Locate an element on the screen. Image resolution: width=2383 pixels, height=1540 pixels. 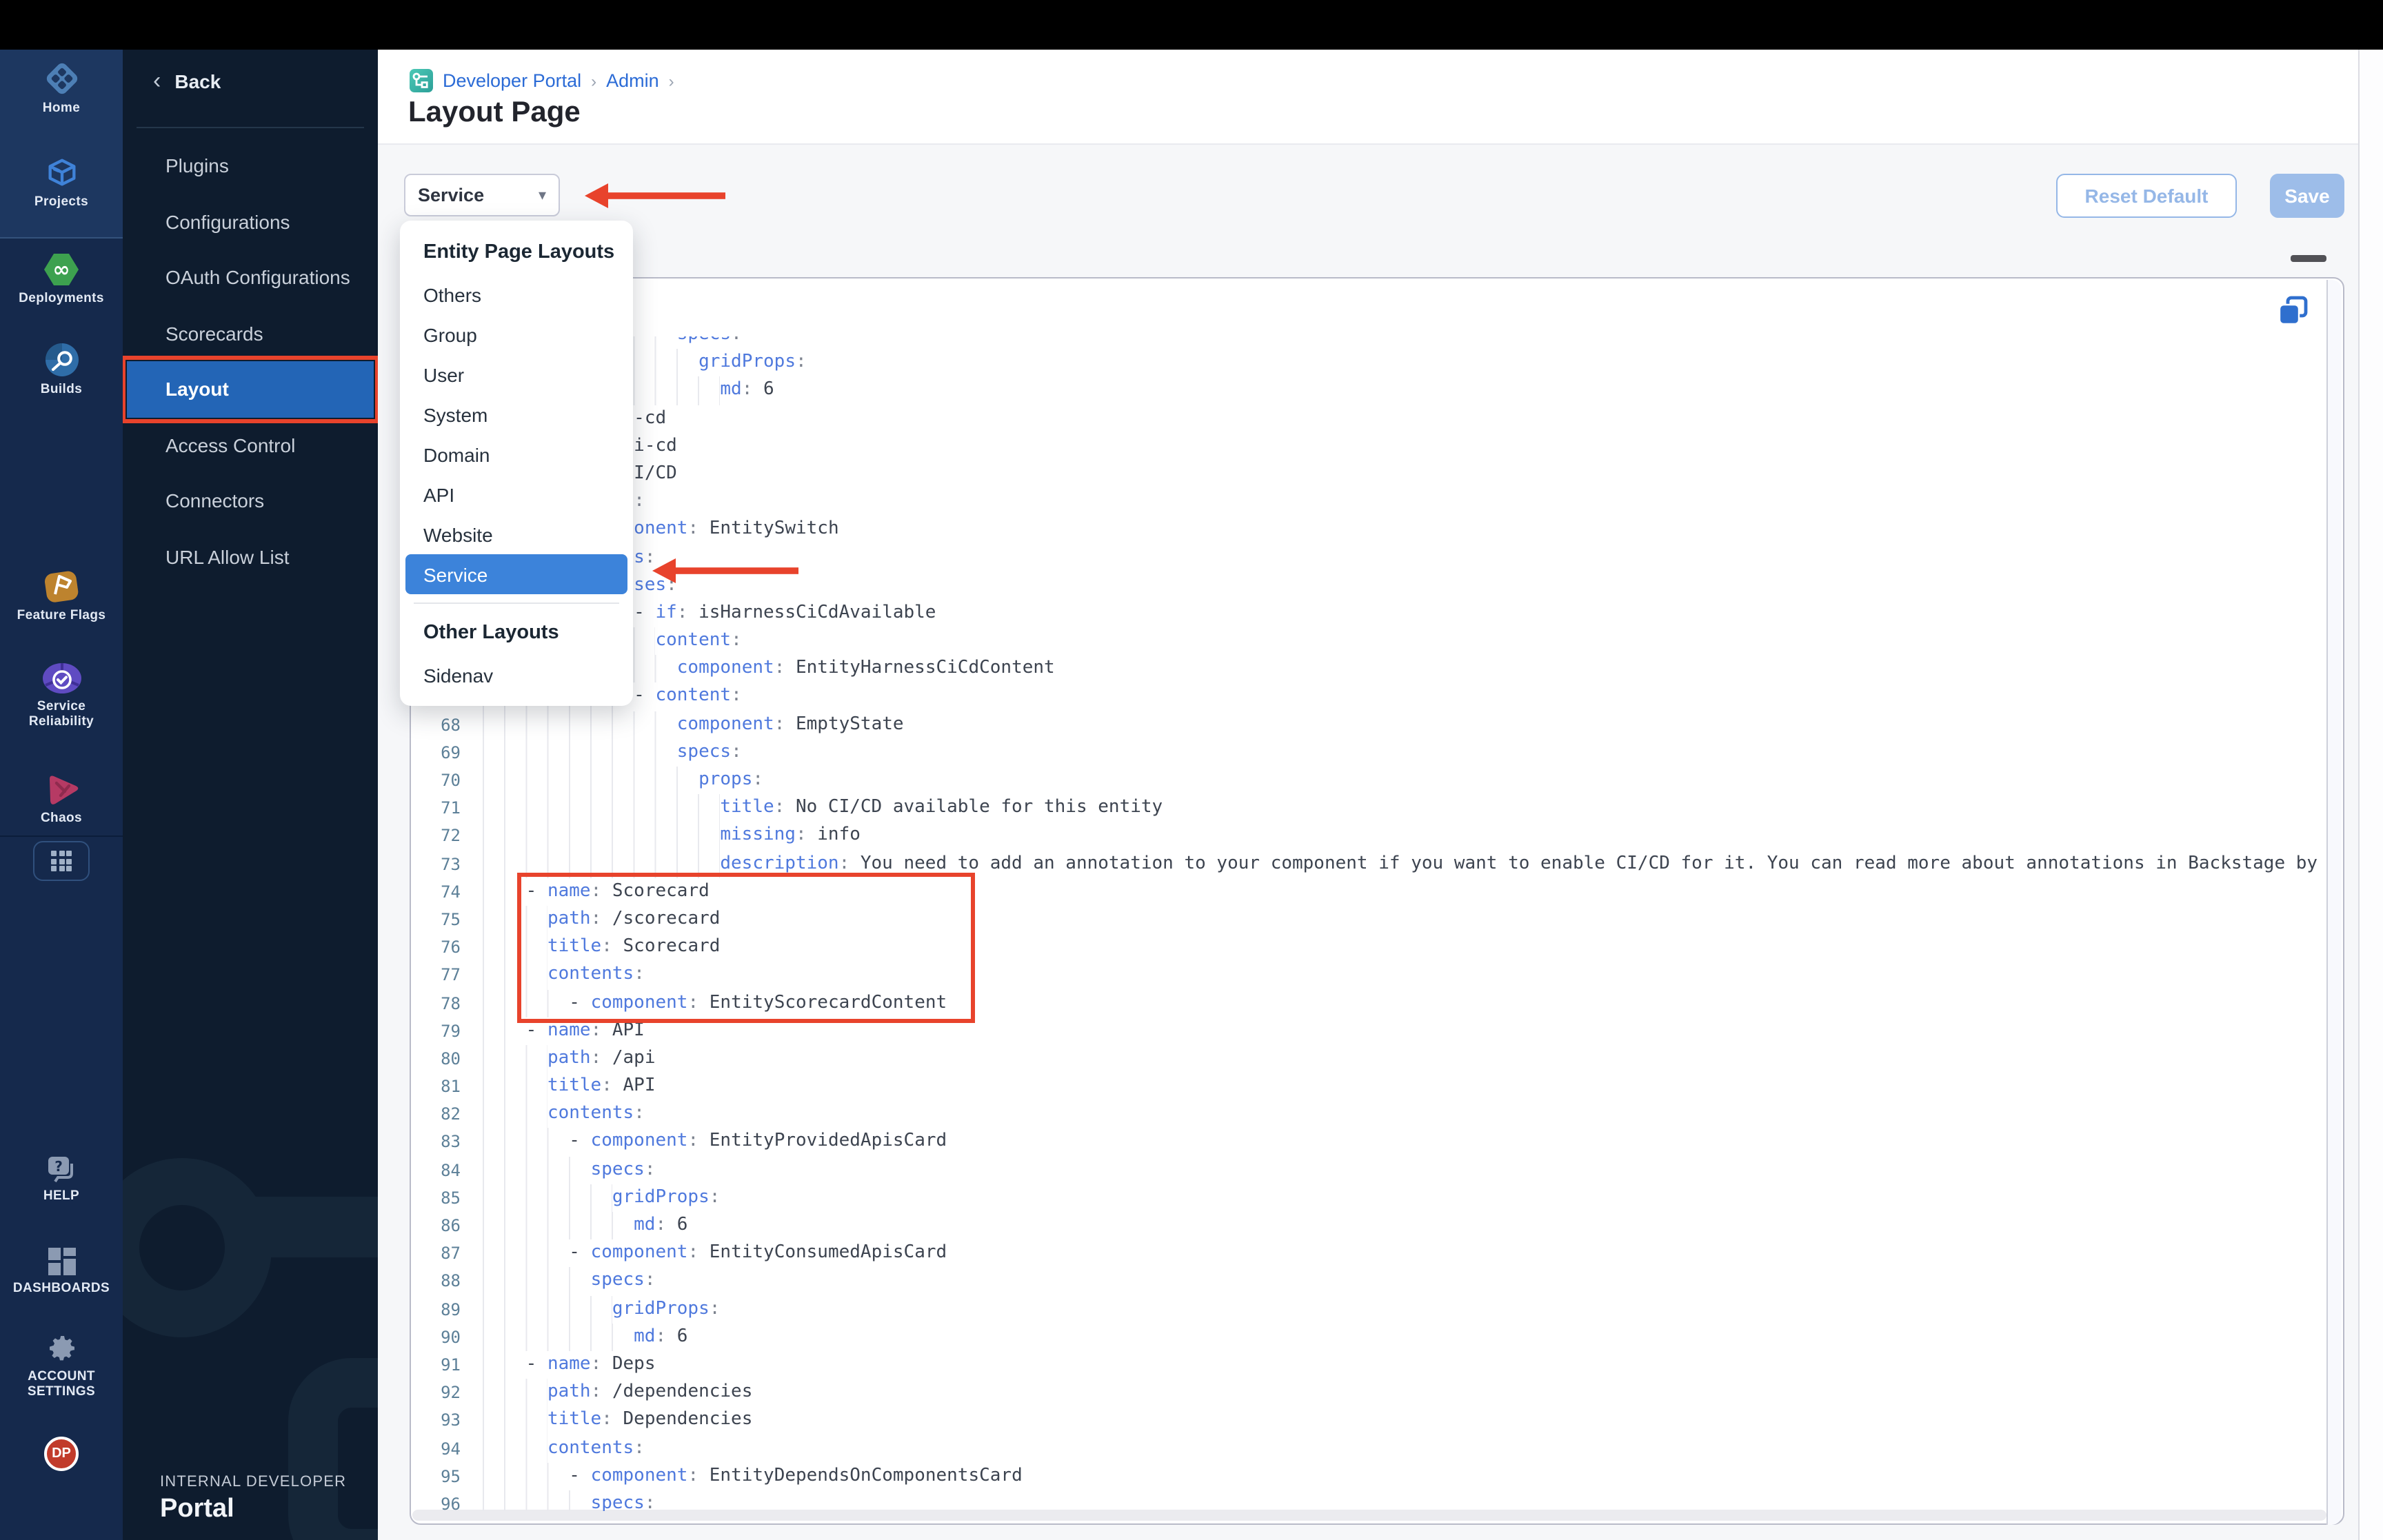
line-number: 78 is located at coordinates (451, 1003).